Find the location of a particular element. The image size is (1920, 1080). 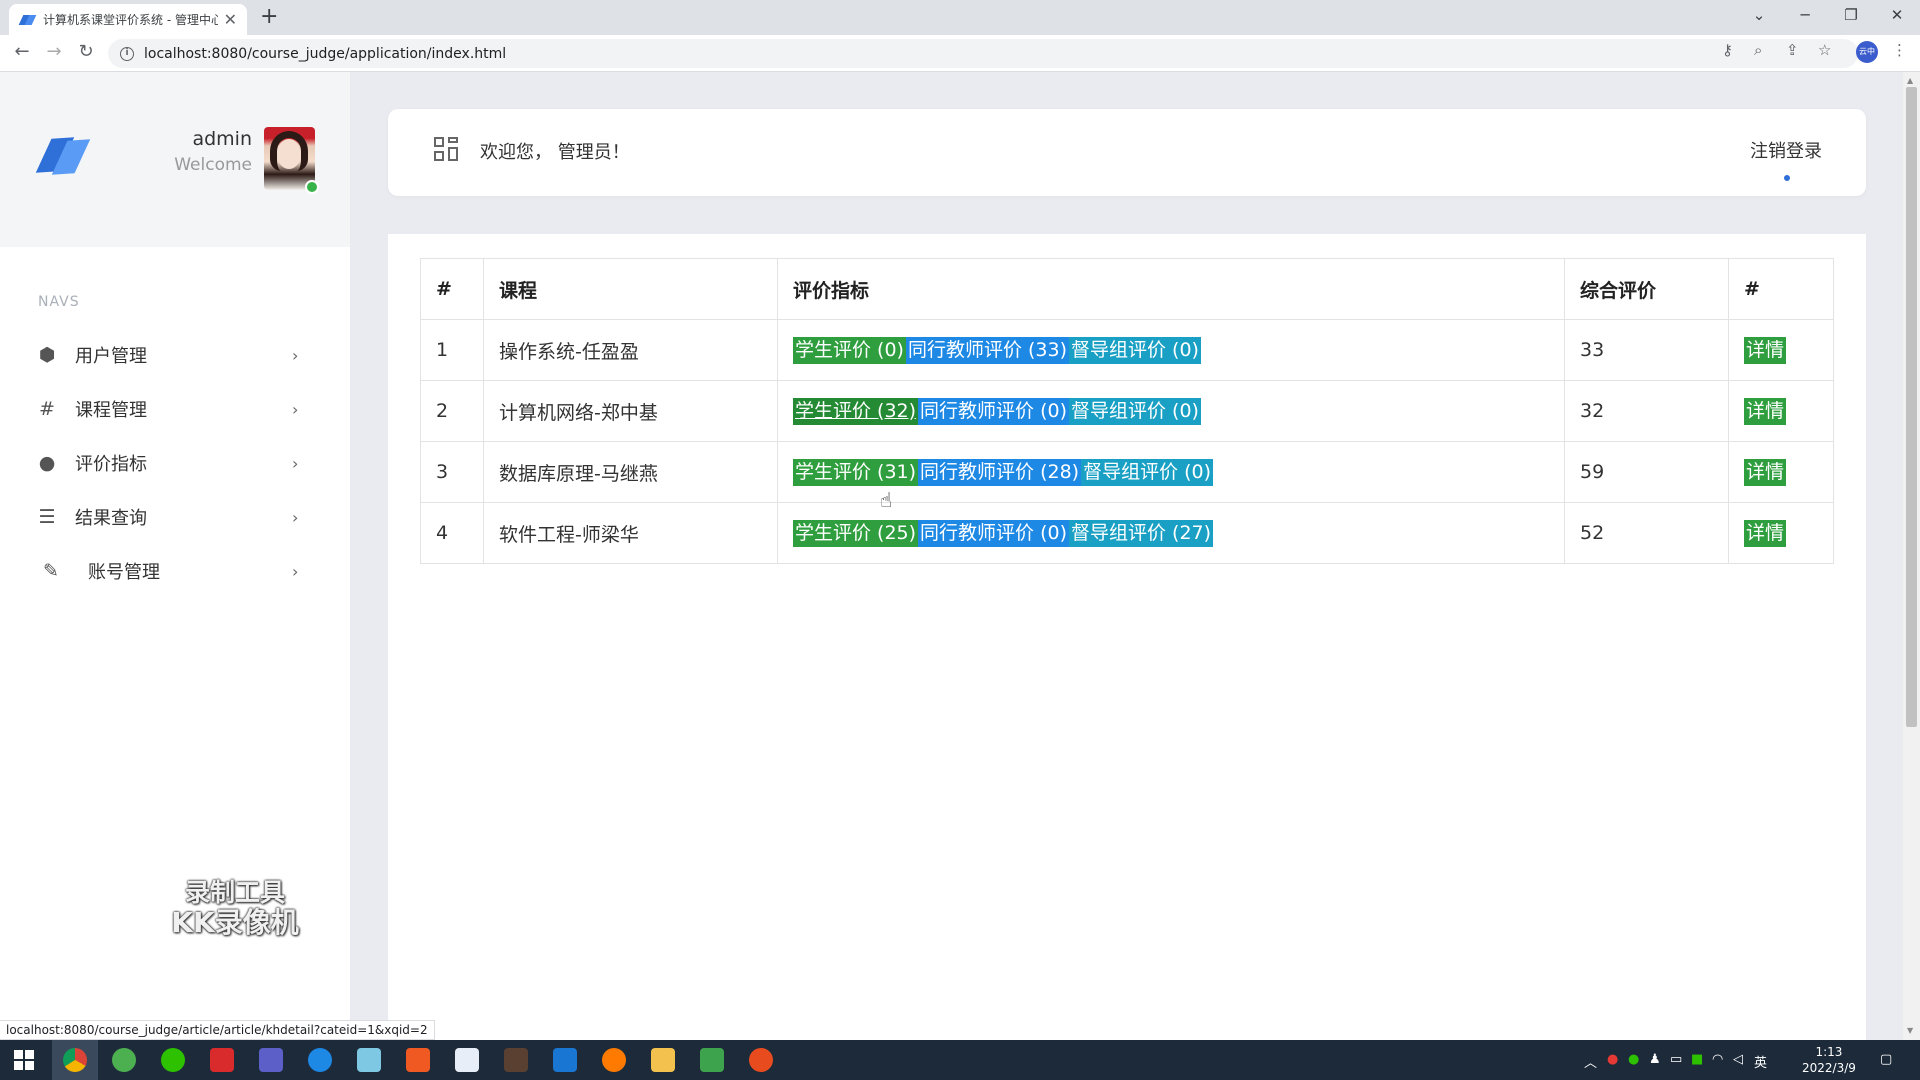

wechat-app-icon is located at coordinates (173, 1060).